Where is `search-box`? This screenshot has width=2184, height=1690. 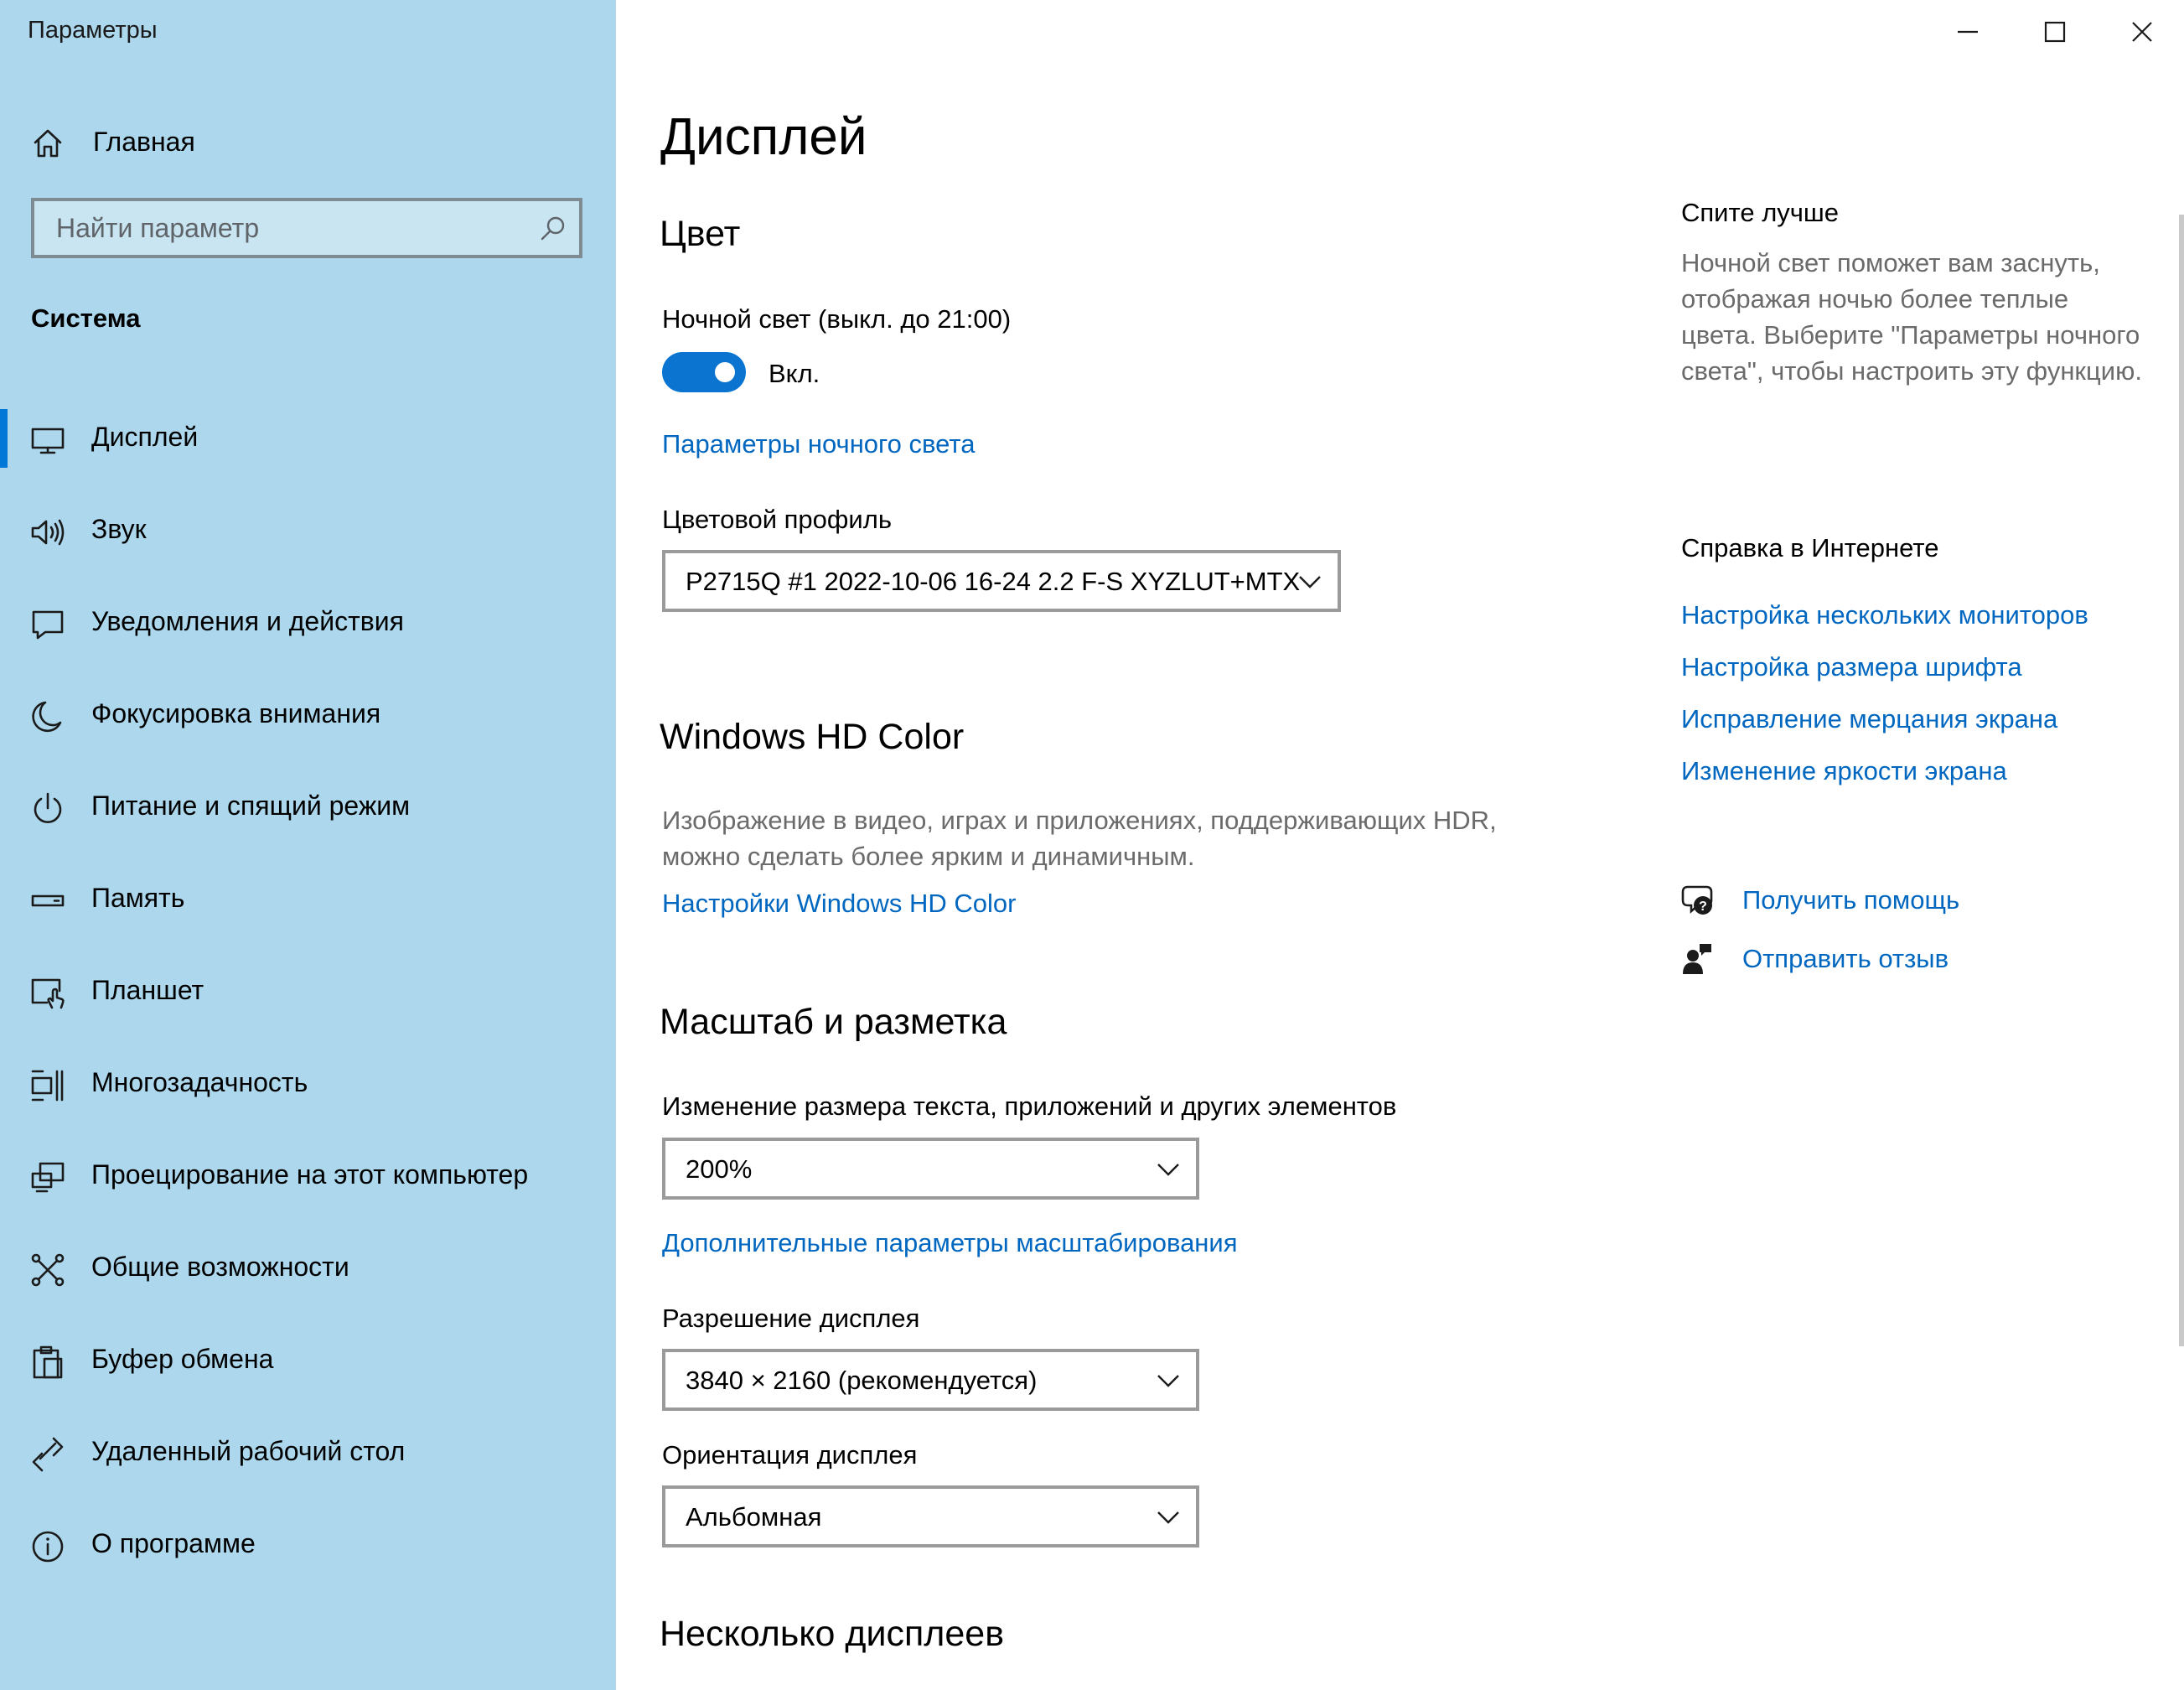
search-box is located at coordinates (306, 228).